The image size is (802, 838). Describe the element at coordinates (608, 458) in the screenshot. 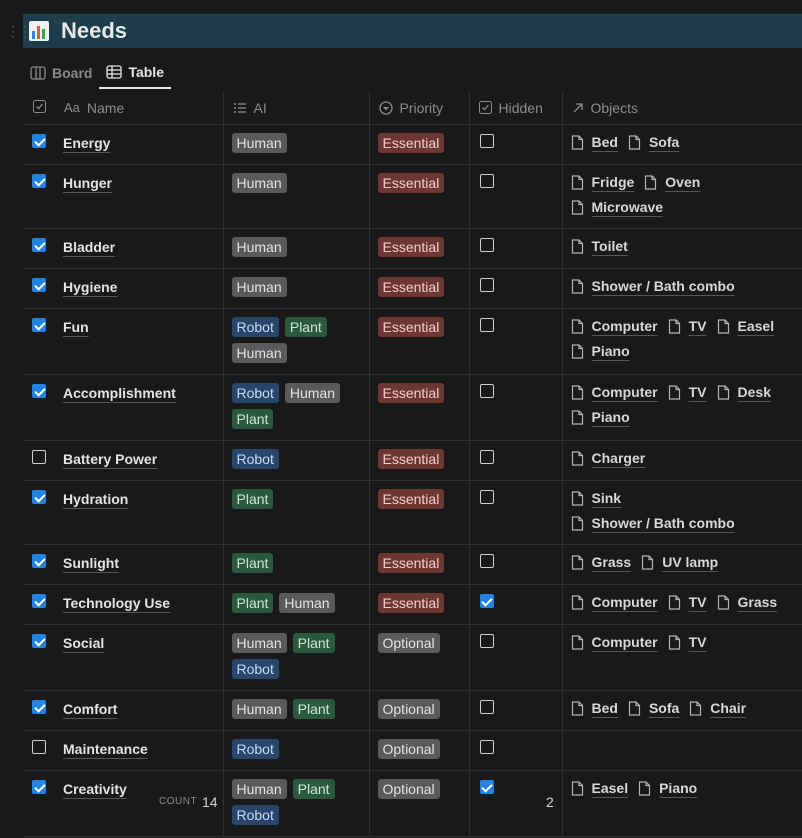

I see `object-link: Charger` at that location.